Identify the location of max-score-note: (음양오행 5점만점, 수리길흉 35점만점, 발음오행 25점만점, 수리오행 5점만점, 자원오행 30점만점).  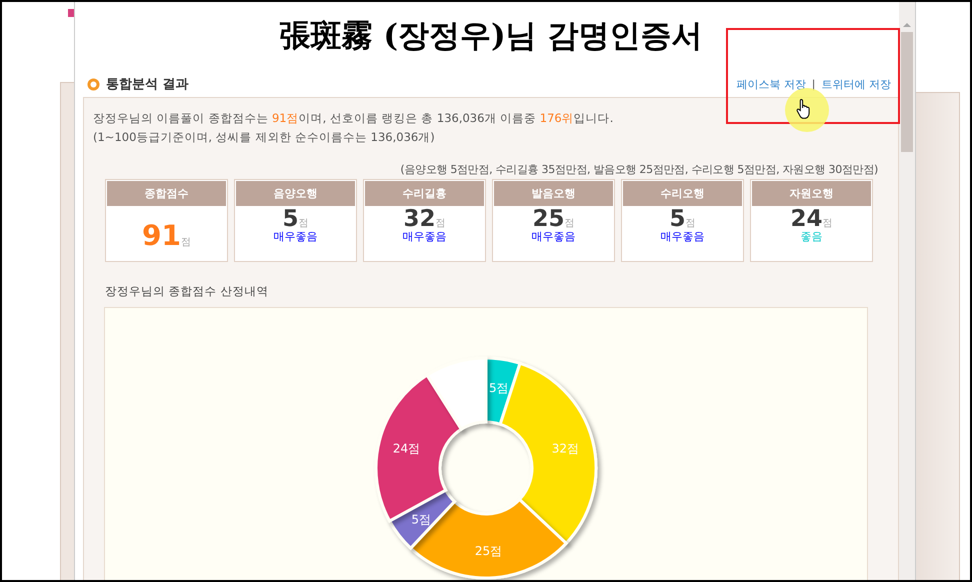
(638, 169).